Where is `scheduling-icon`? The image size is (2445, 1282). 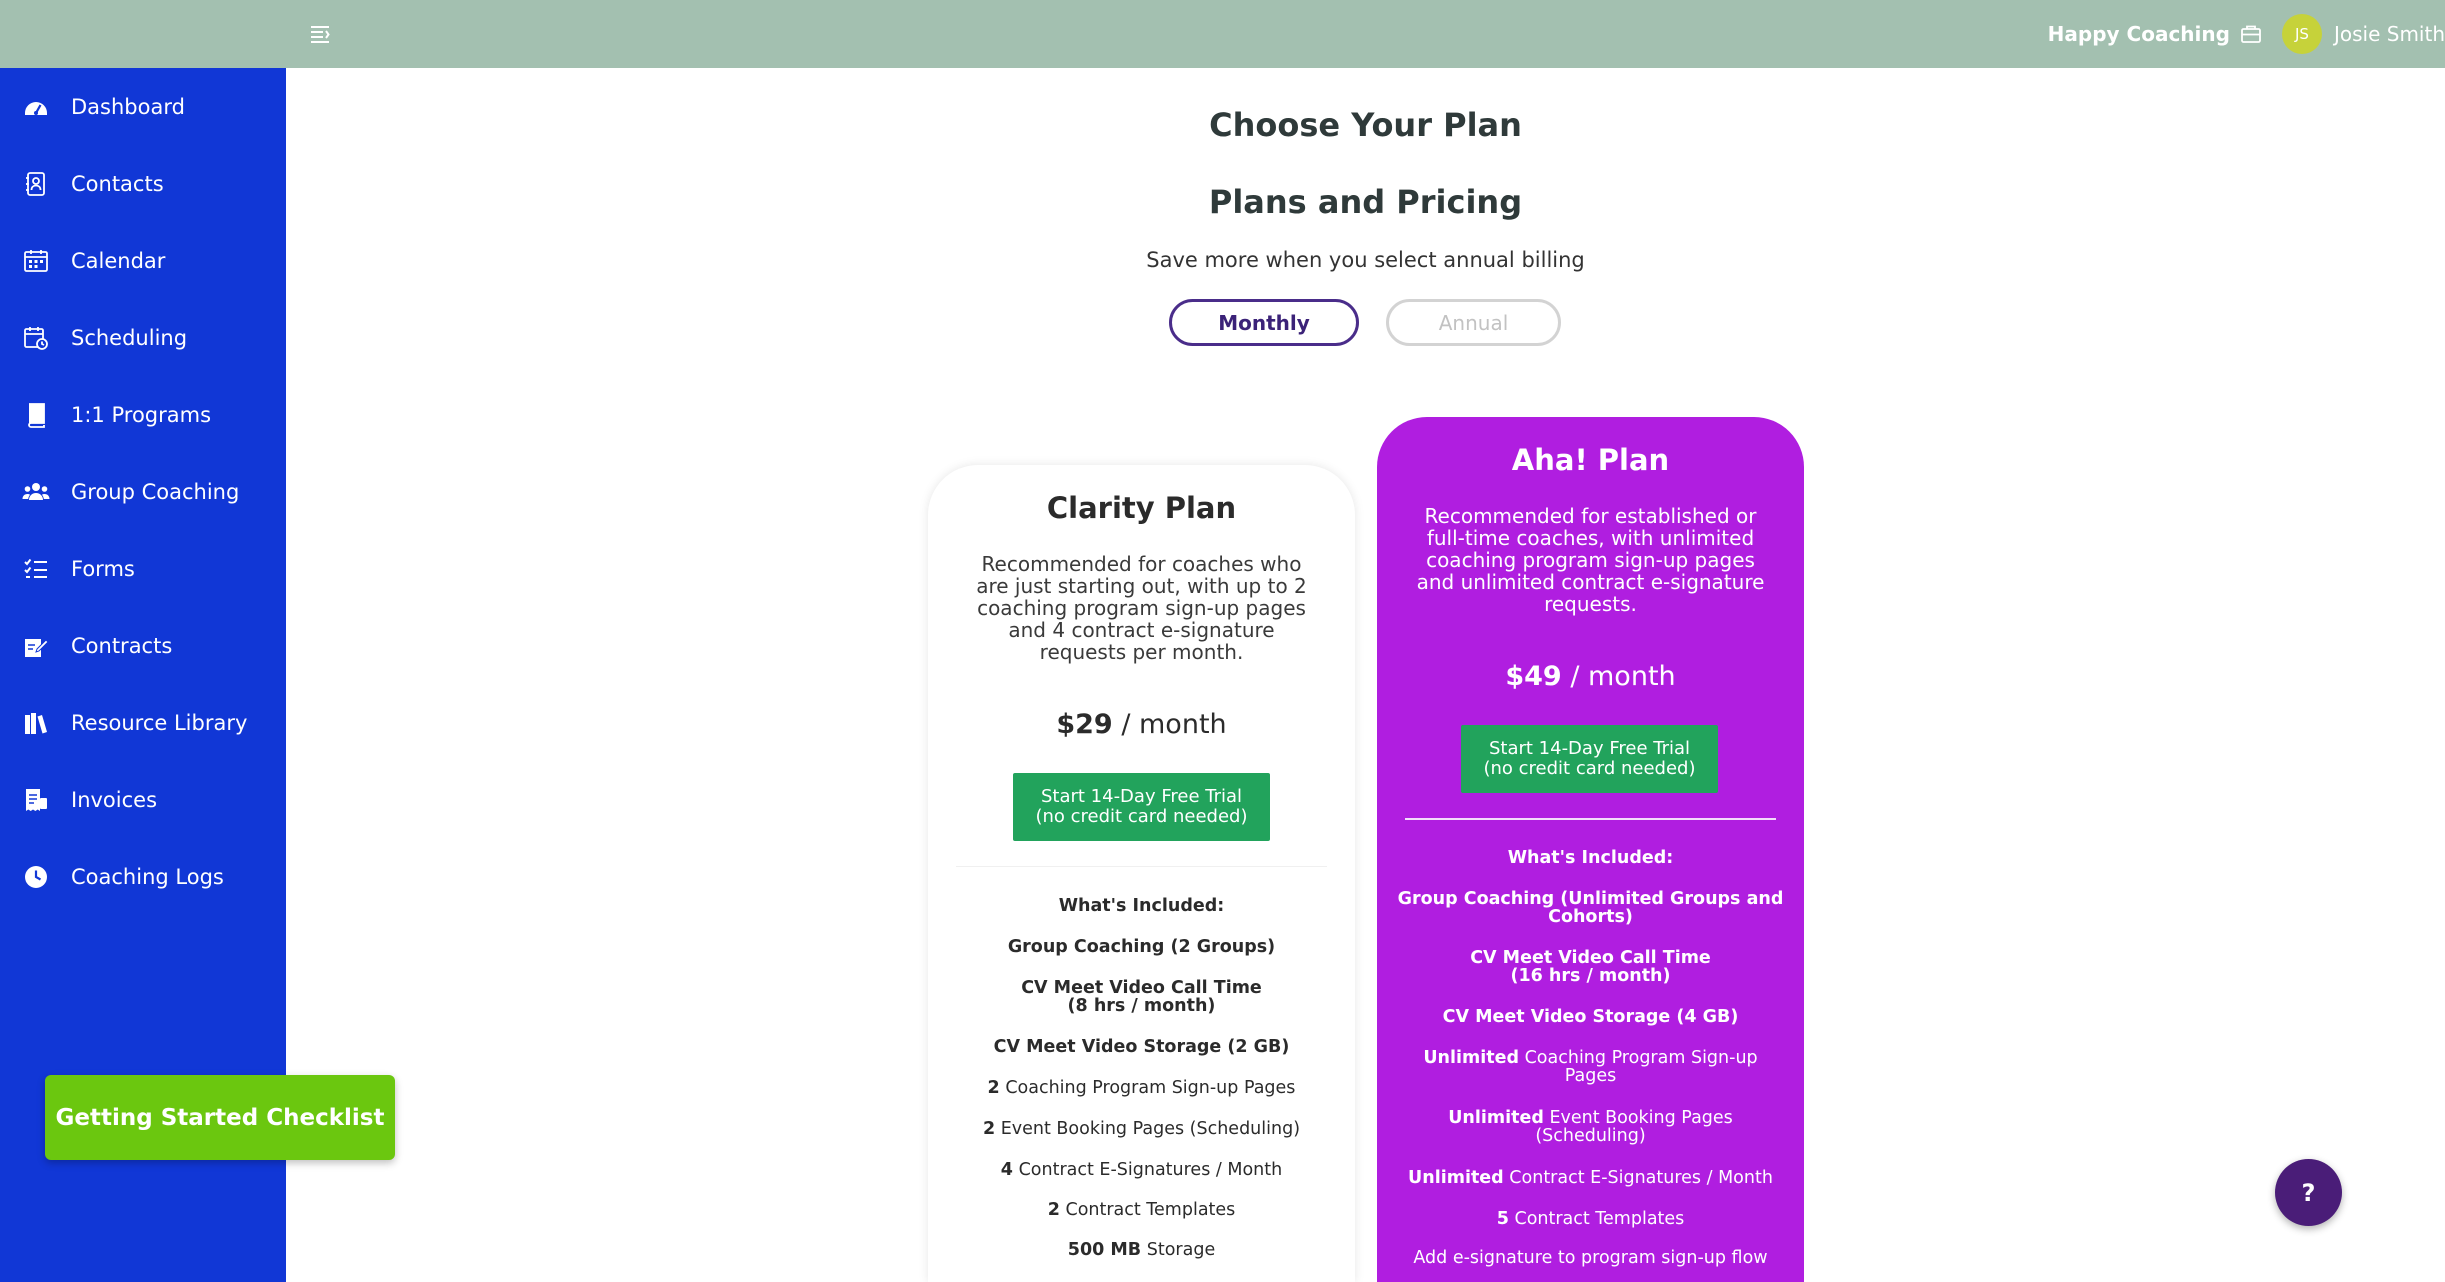 scheduling-icon is located at coordinates (36, 338).